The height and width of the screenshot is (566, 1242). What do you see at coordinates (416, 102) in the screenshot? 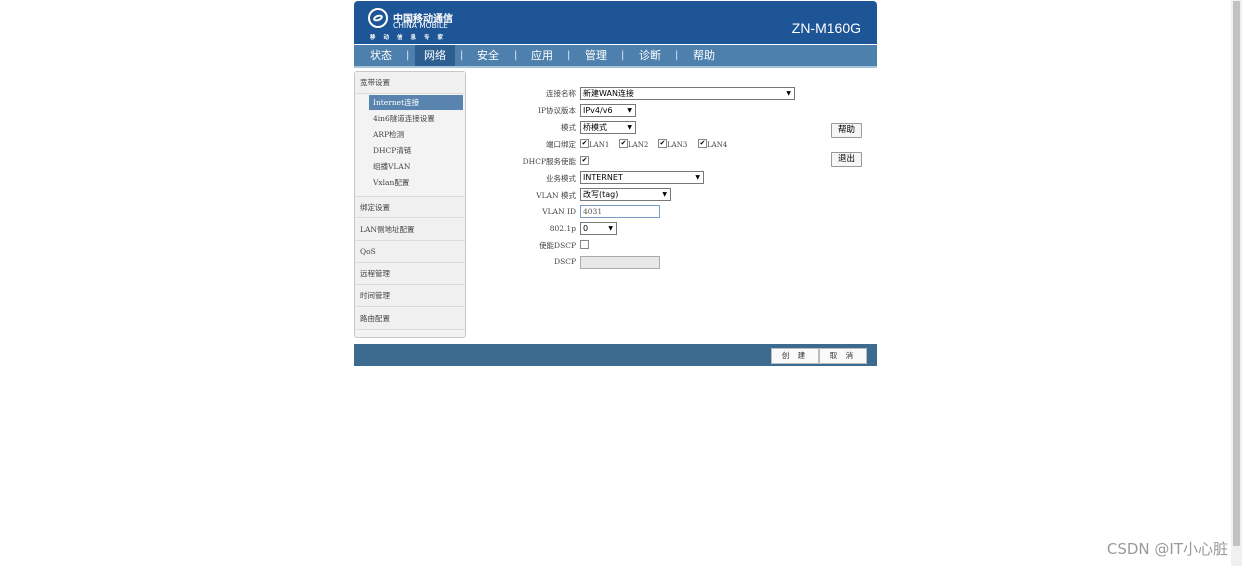
I see `sidebar-subitem-internet: Internet连接` at bounding box center [416, 102].